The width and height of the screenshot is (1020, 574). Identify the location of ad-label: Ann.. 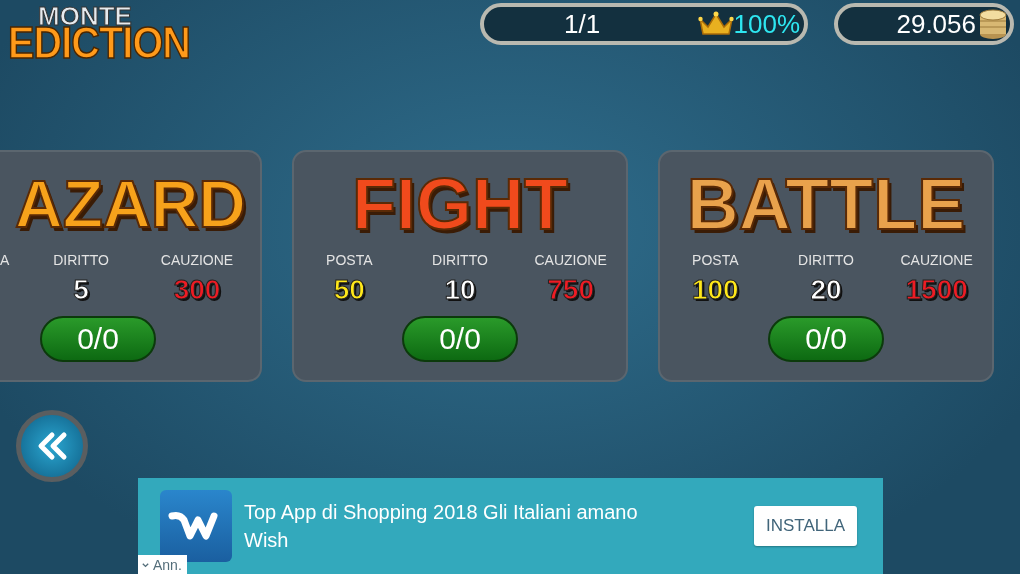
(162, 564).